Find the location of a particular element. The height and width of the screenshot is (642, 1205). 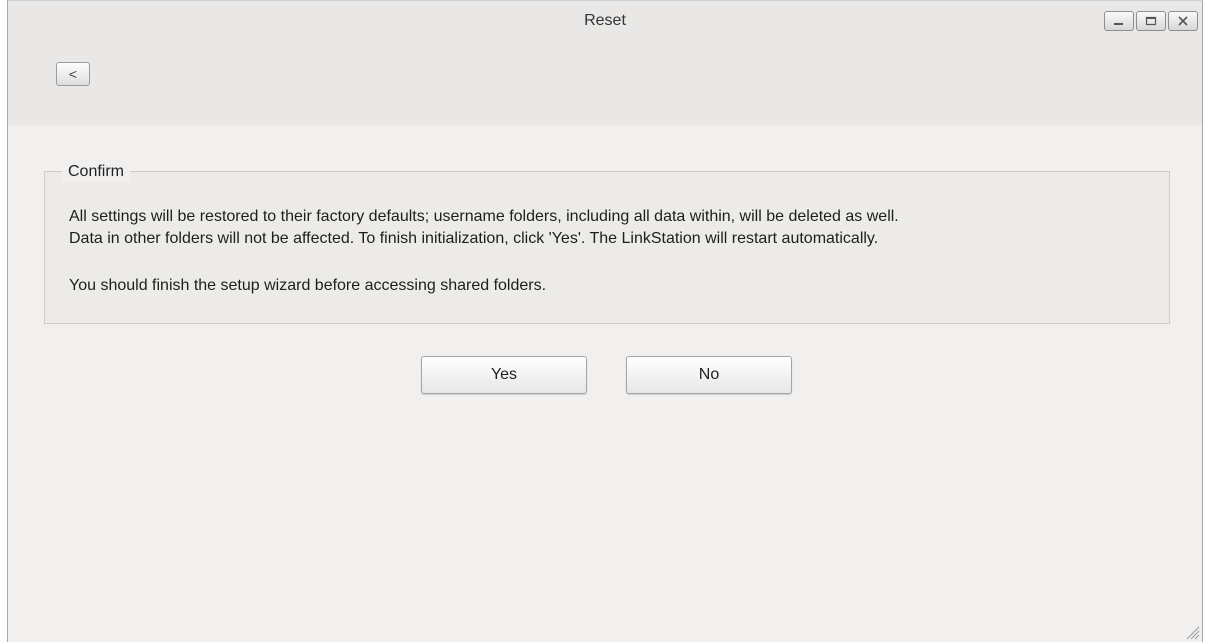

window-controls is located at coordinates (1151, 21).